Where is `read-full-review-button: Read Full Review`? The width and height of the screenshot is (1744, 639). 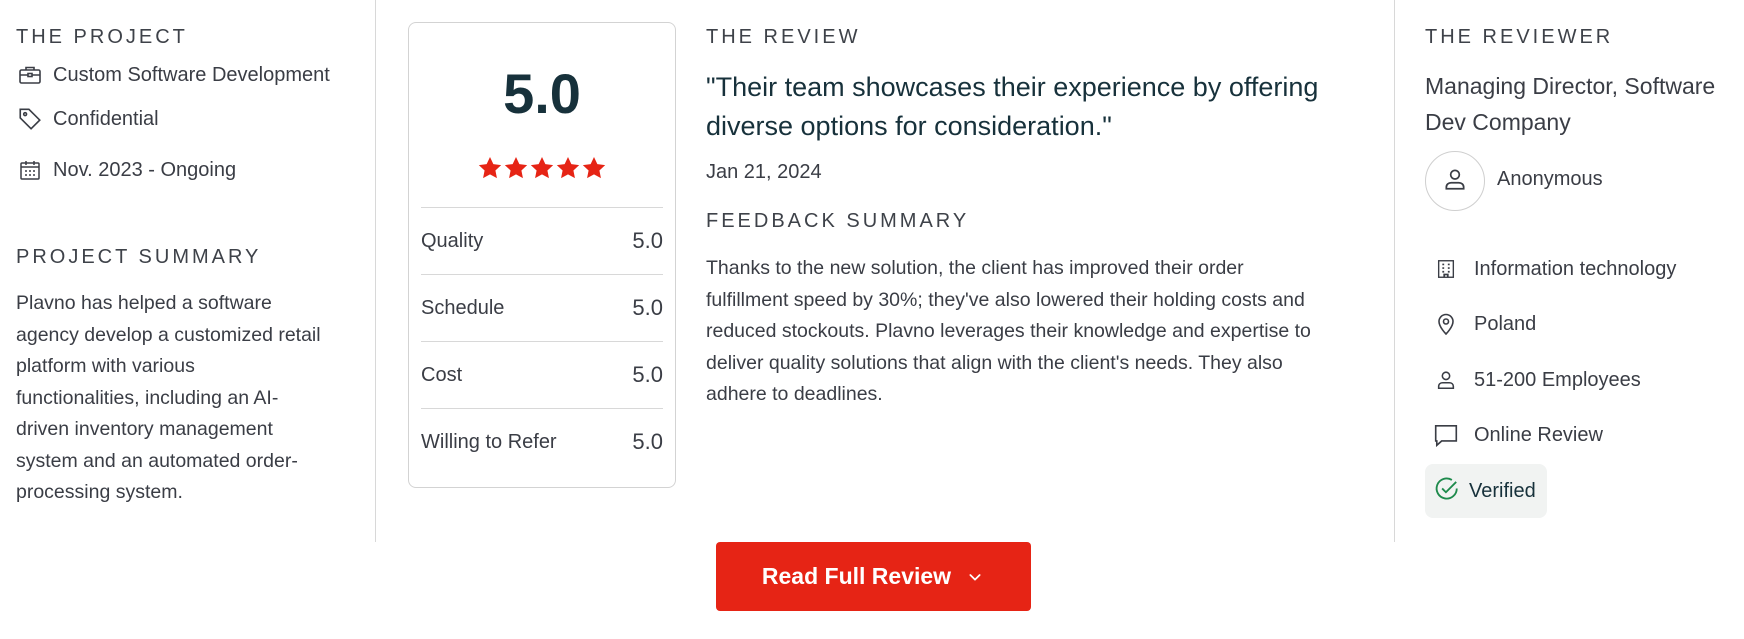
read-full-review-button: Read Full Review is located at coordinates (873, 576).